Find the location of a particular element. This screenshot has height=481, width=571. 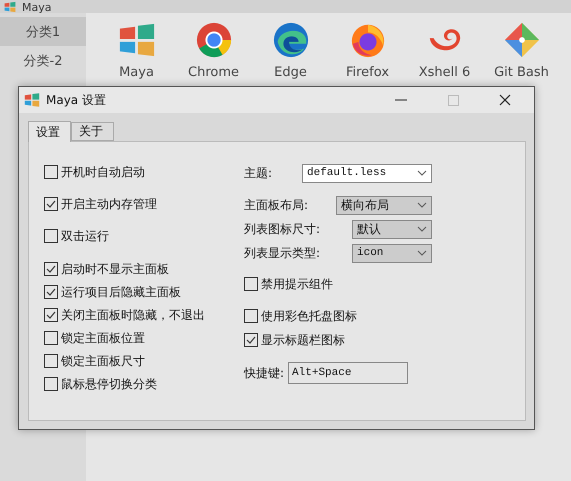

app-label: Git Bash is located at coordinates (521, 72).